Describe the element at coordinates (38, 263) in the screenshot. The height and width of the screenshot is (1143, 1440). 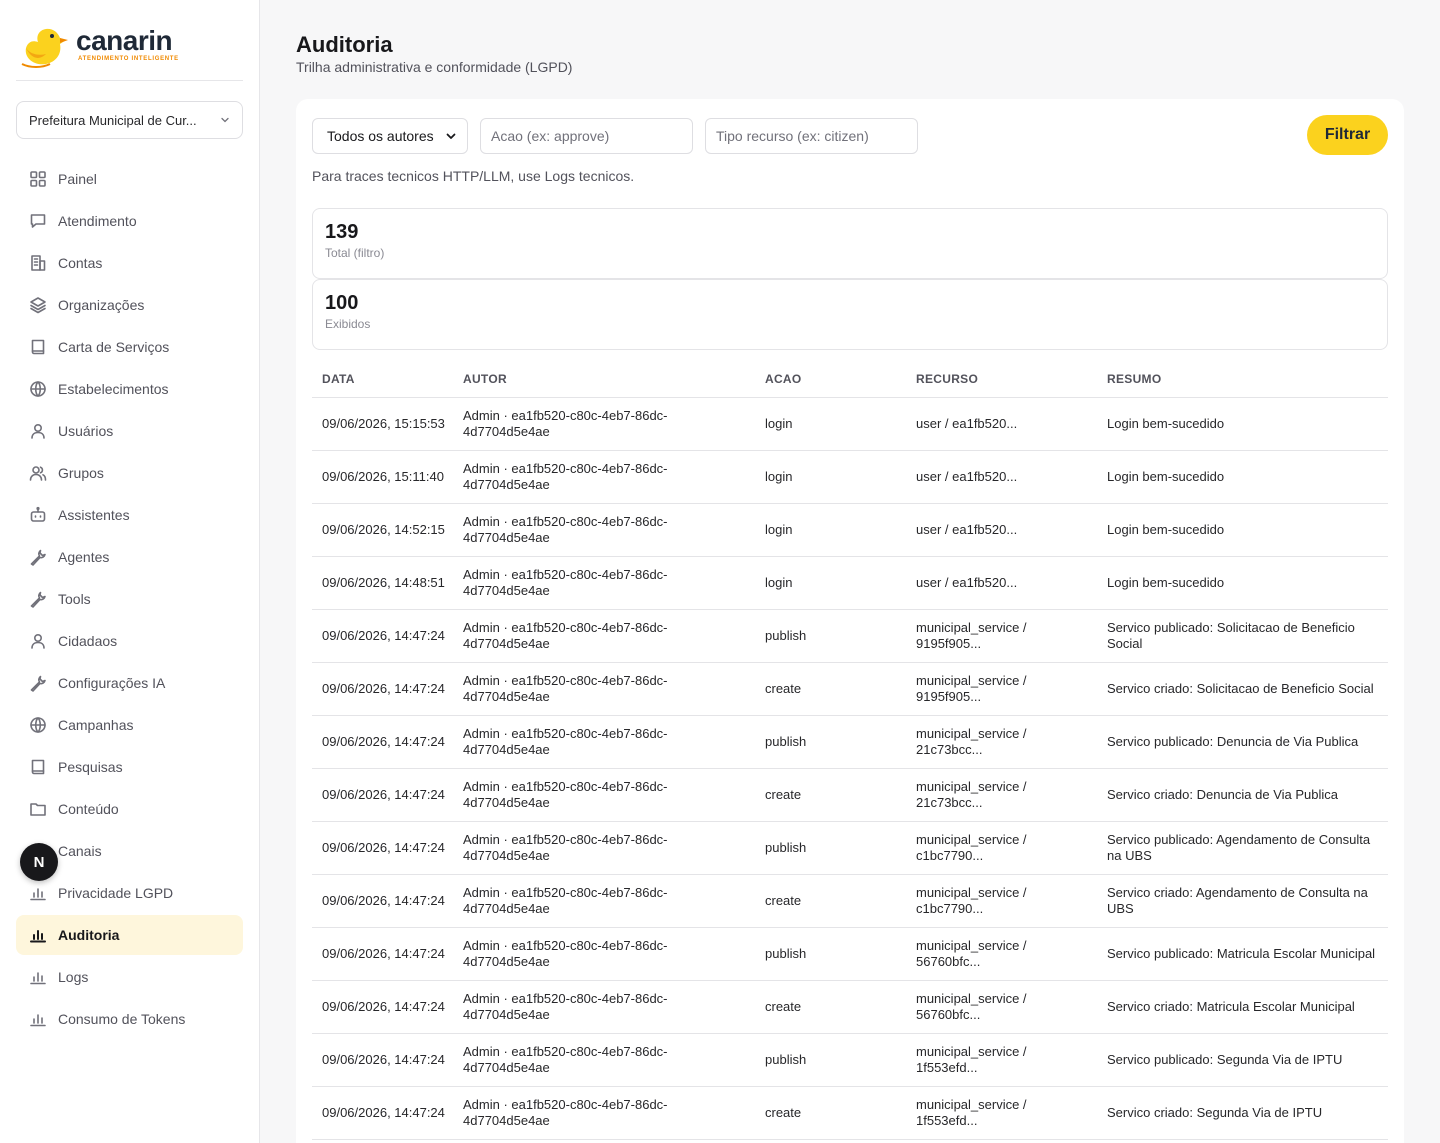
I see `building-icon` at that location.